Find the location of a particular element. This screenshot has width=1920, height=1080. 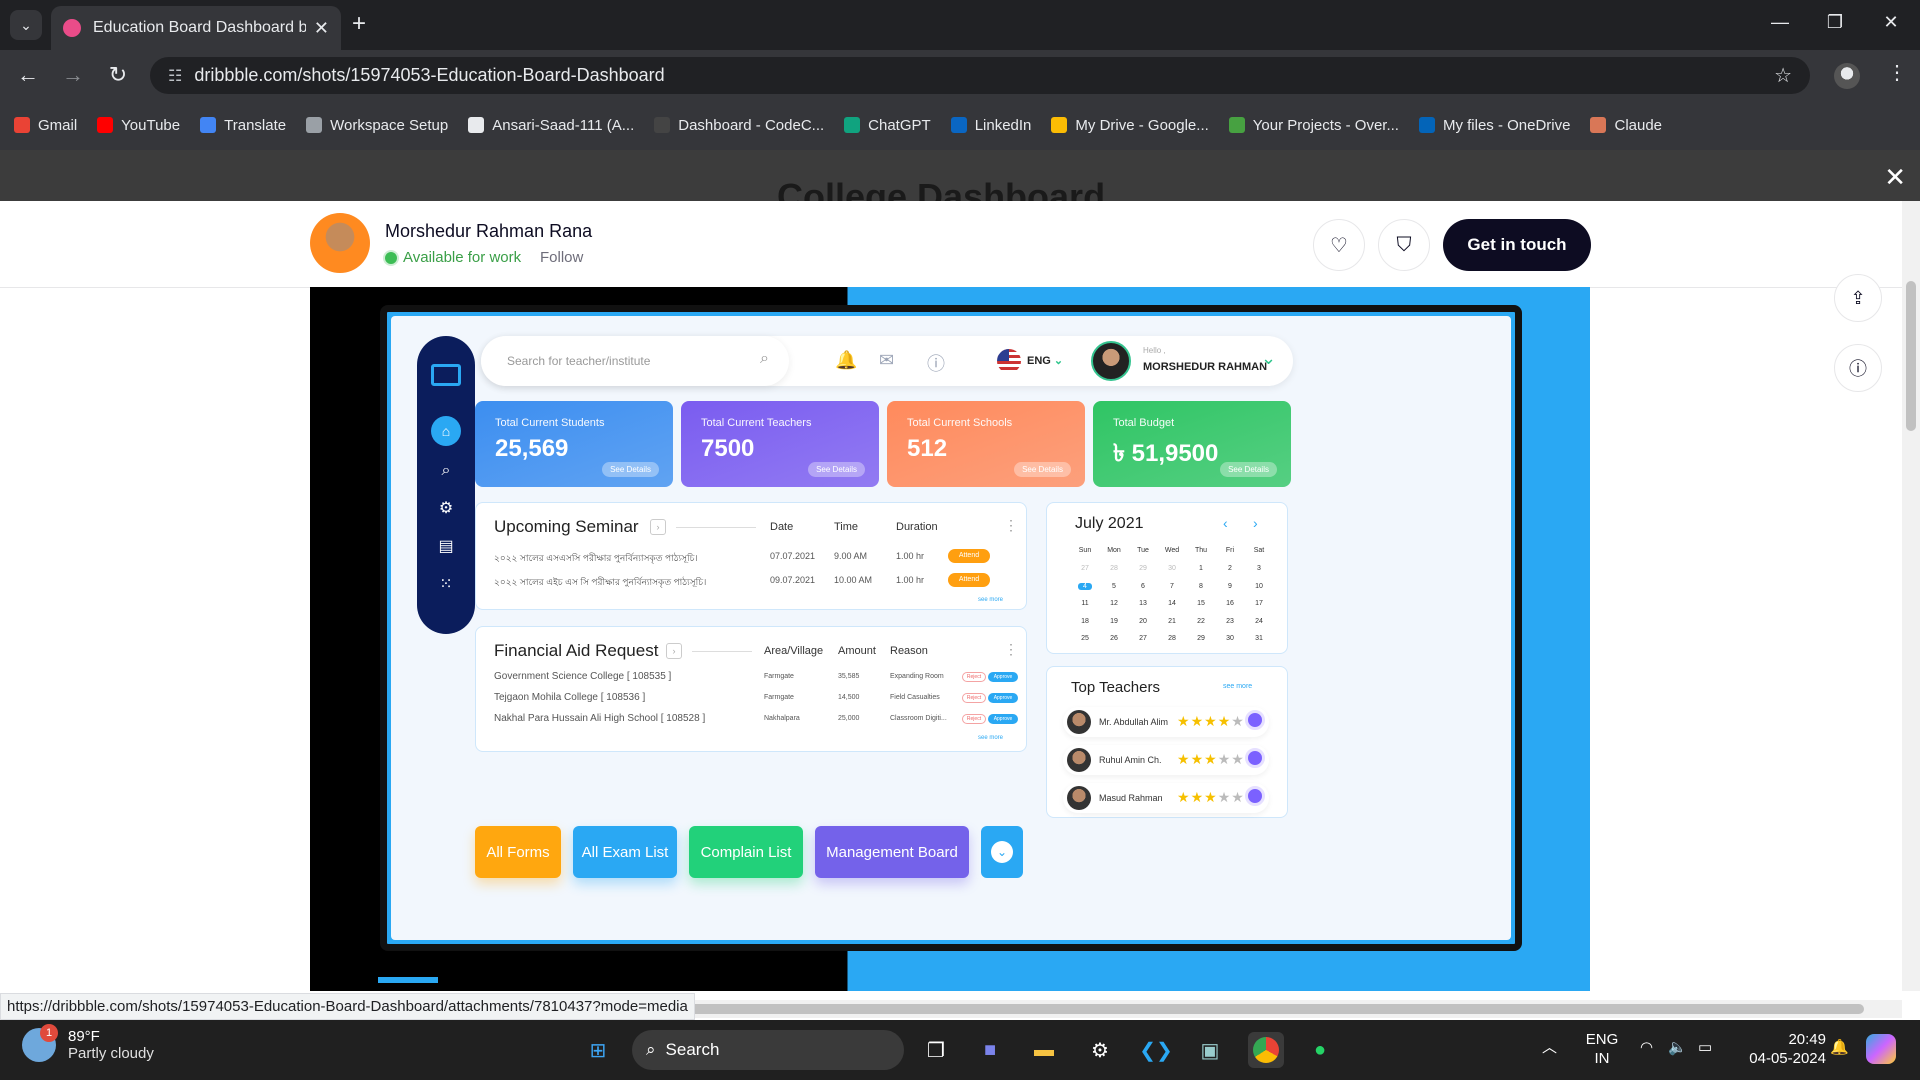

designer-avatar is located at coordinates (340, 243).